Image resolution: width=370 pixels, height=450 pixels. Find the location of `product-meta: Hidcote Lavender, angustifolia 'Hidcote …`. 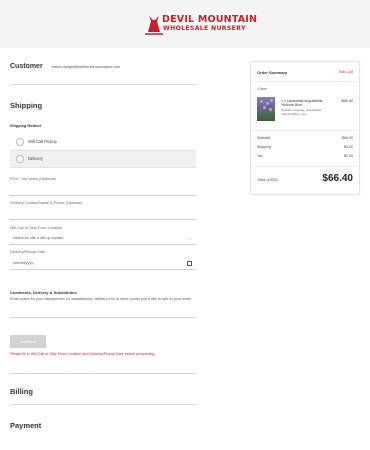

product-meta: Hidcote Lavender, angustifolia 'Hidcote … is located at coordinates (301, 112).